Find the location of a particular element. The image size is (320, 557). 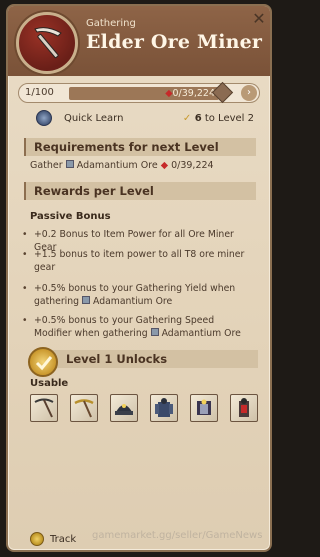

chevron-up-icon: ✓ is located at coordinates (188, 118).